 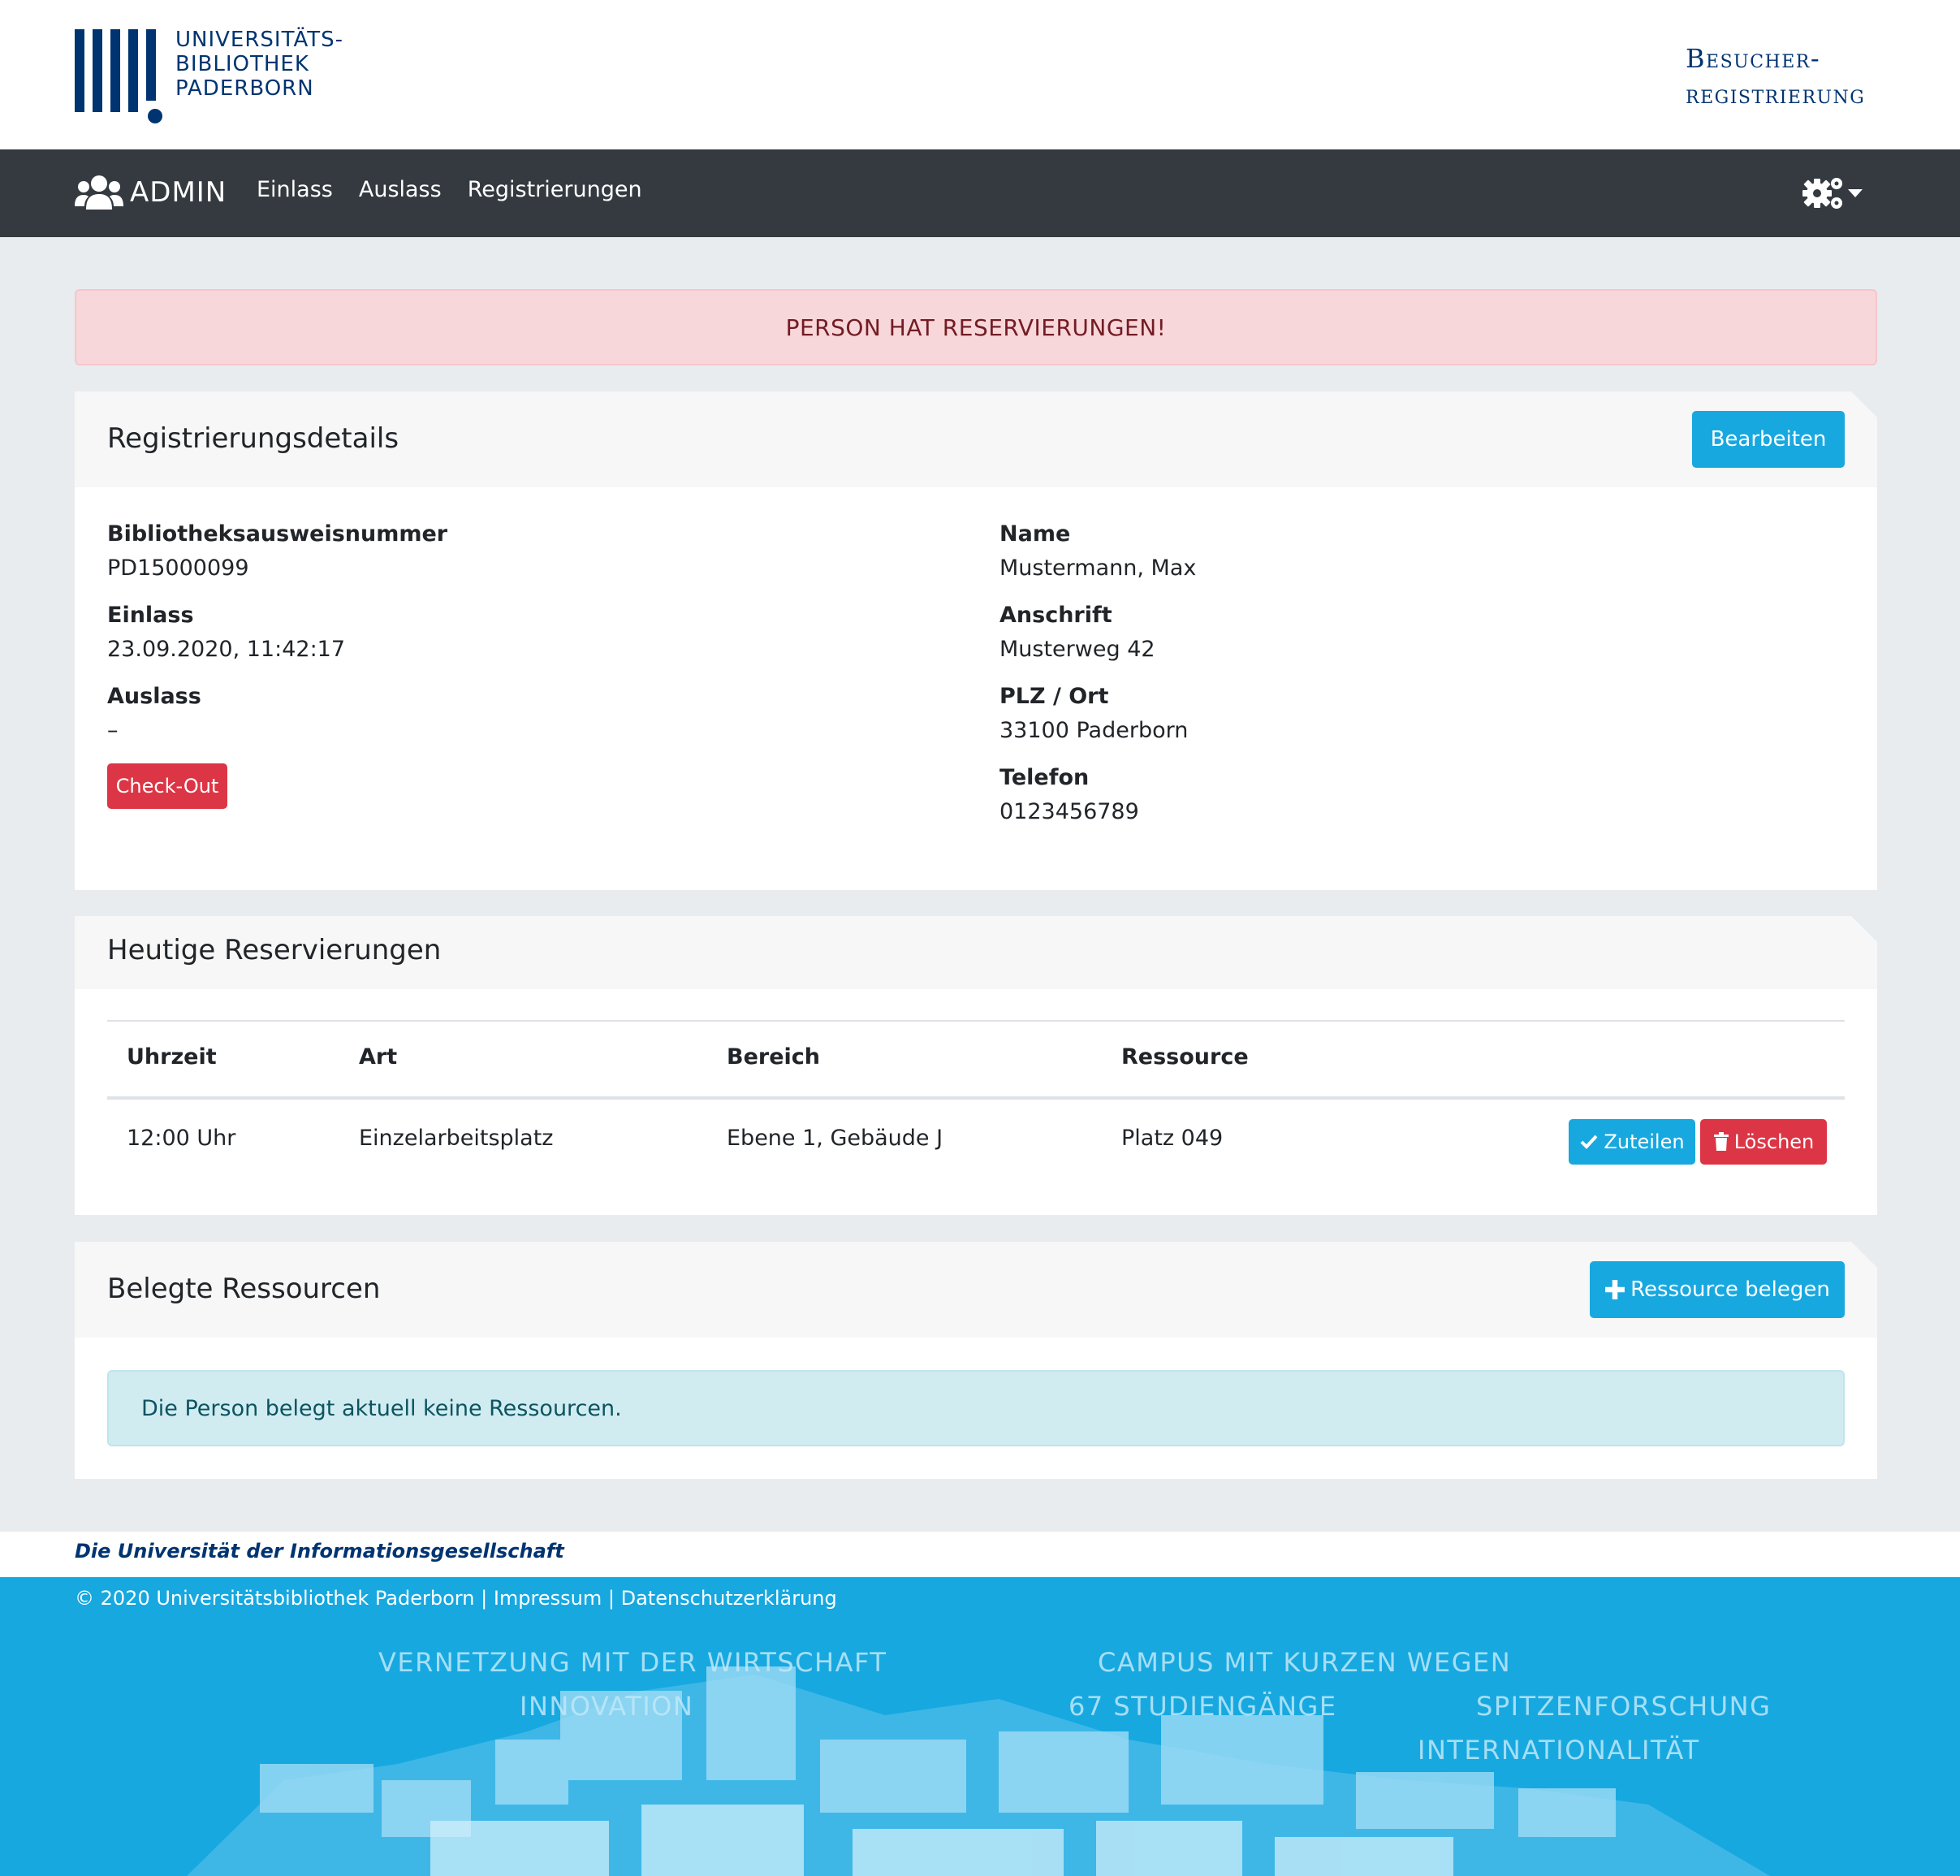 I want to click on reservation-alert: PERSON HAT RESERVIERUNGEN!, so click(x=976, y=327).